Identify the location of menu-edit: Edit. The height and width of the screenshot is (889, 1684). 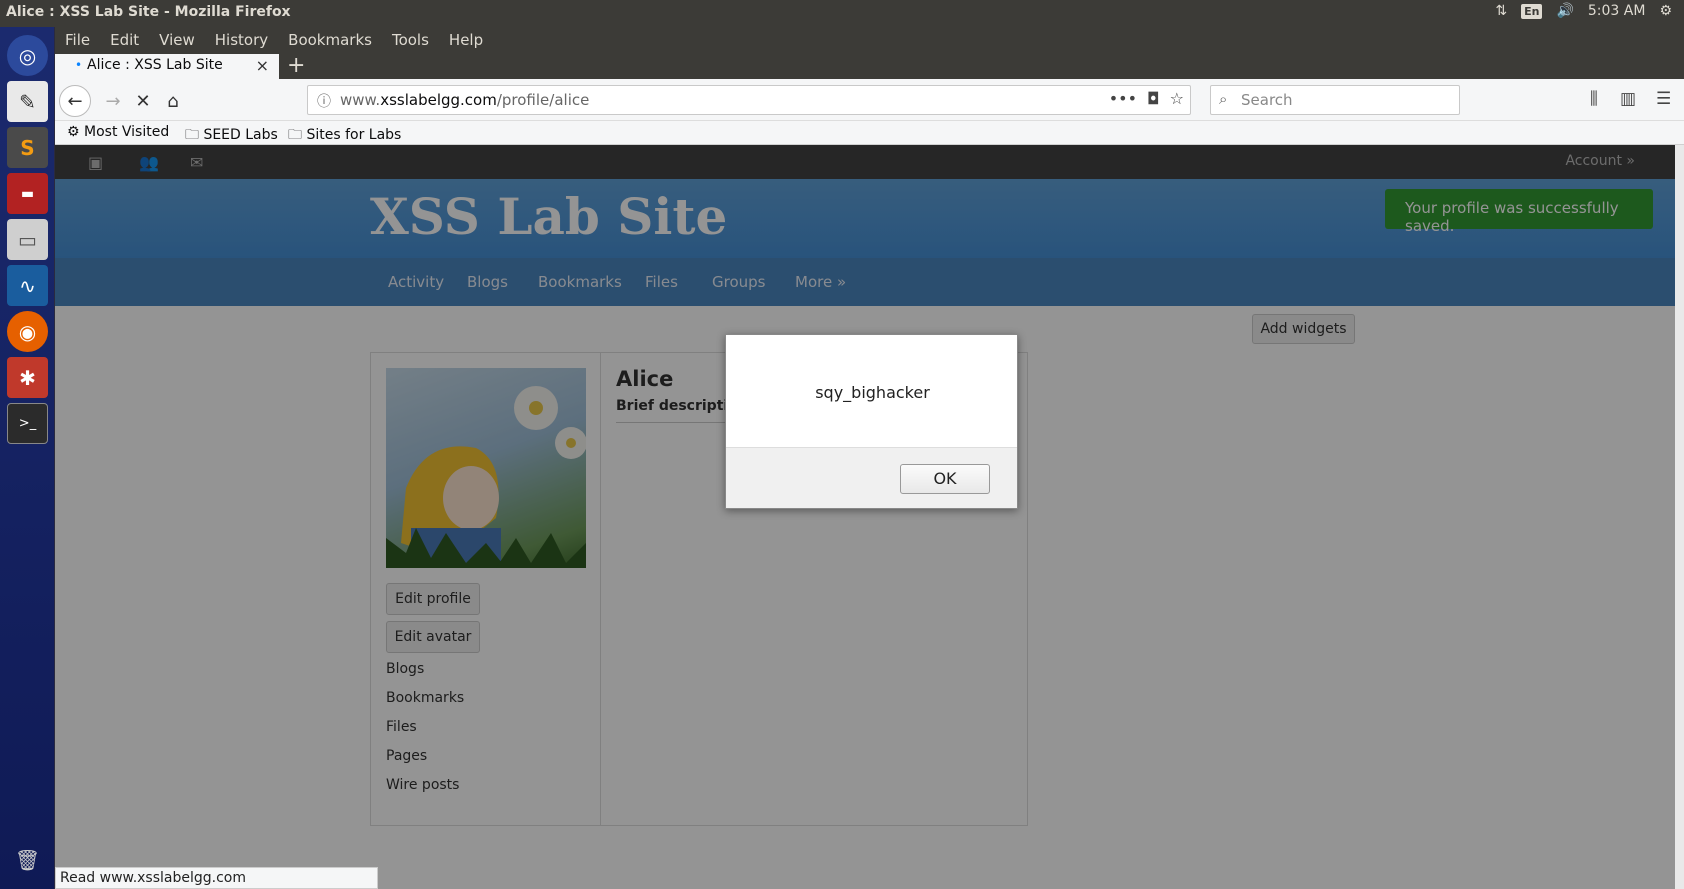
(124, 40).